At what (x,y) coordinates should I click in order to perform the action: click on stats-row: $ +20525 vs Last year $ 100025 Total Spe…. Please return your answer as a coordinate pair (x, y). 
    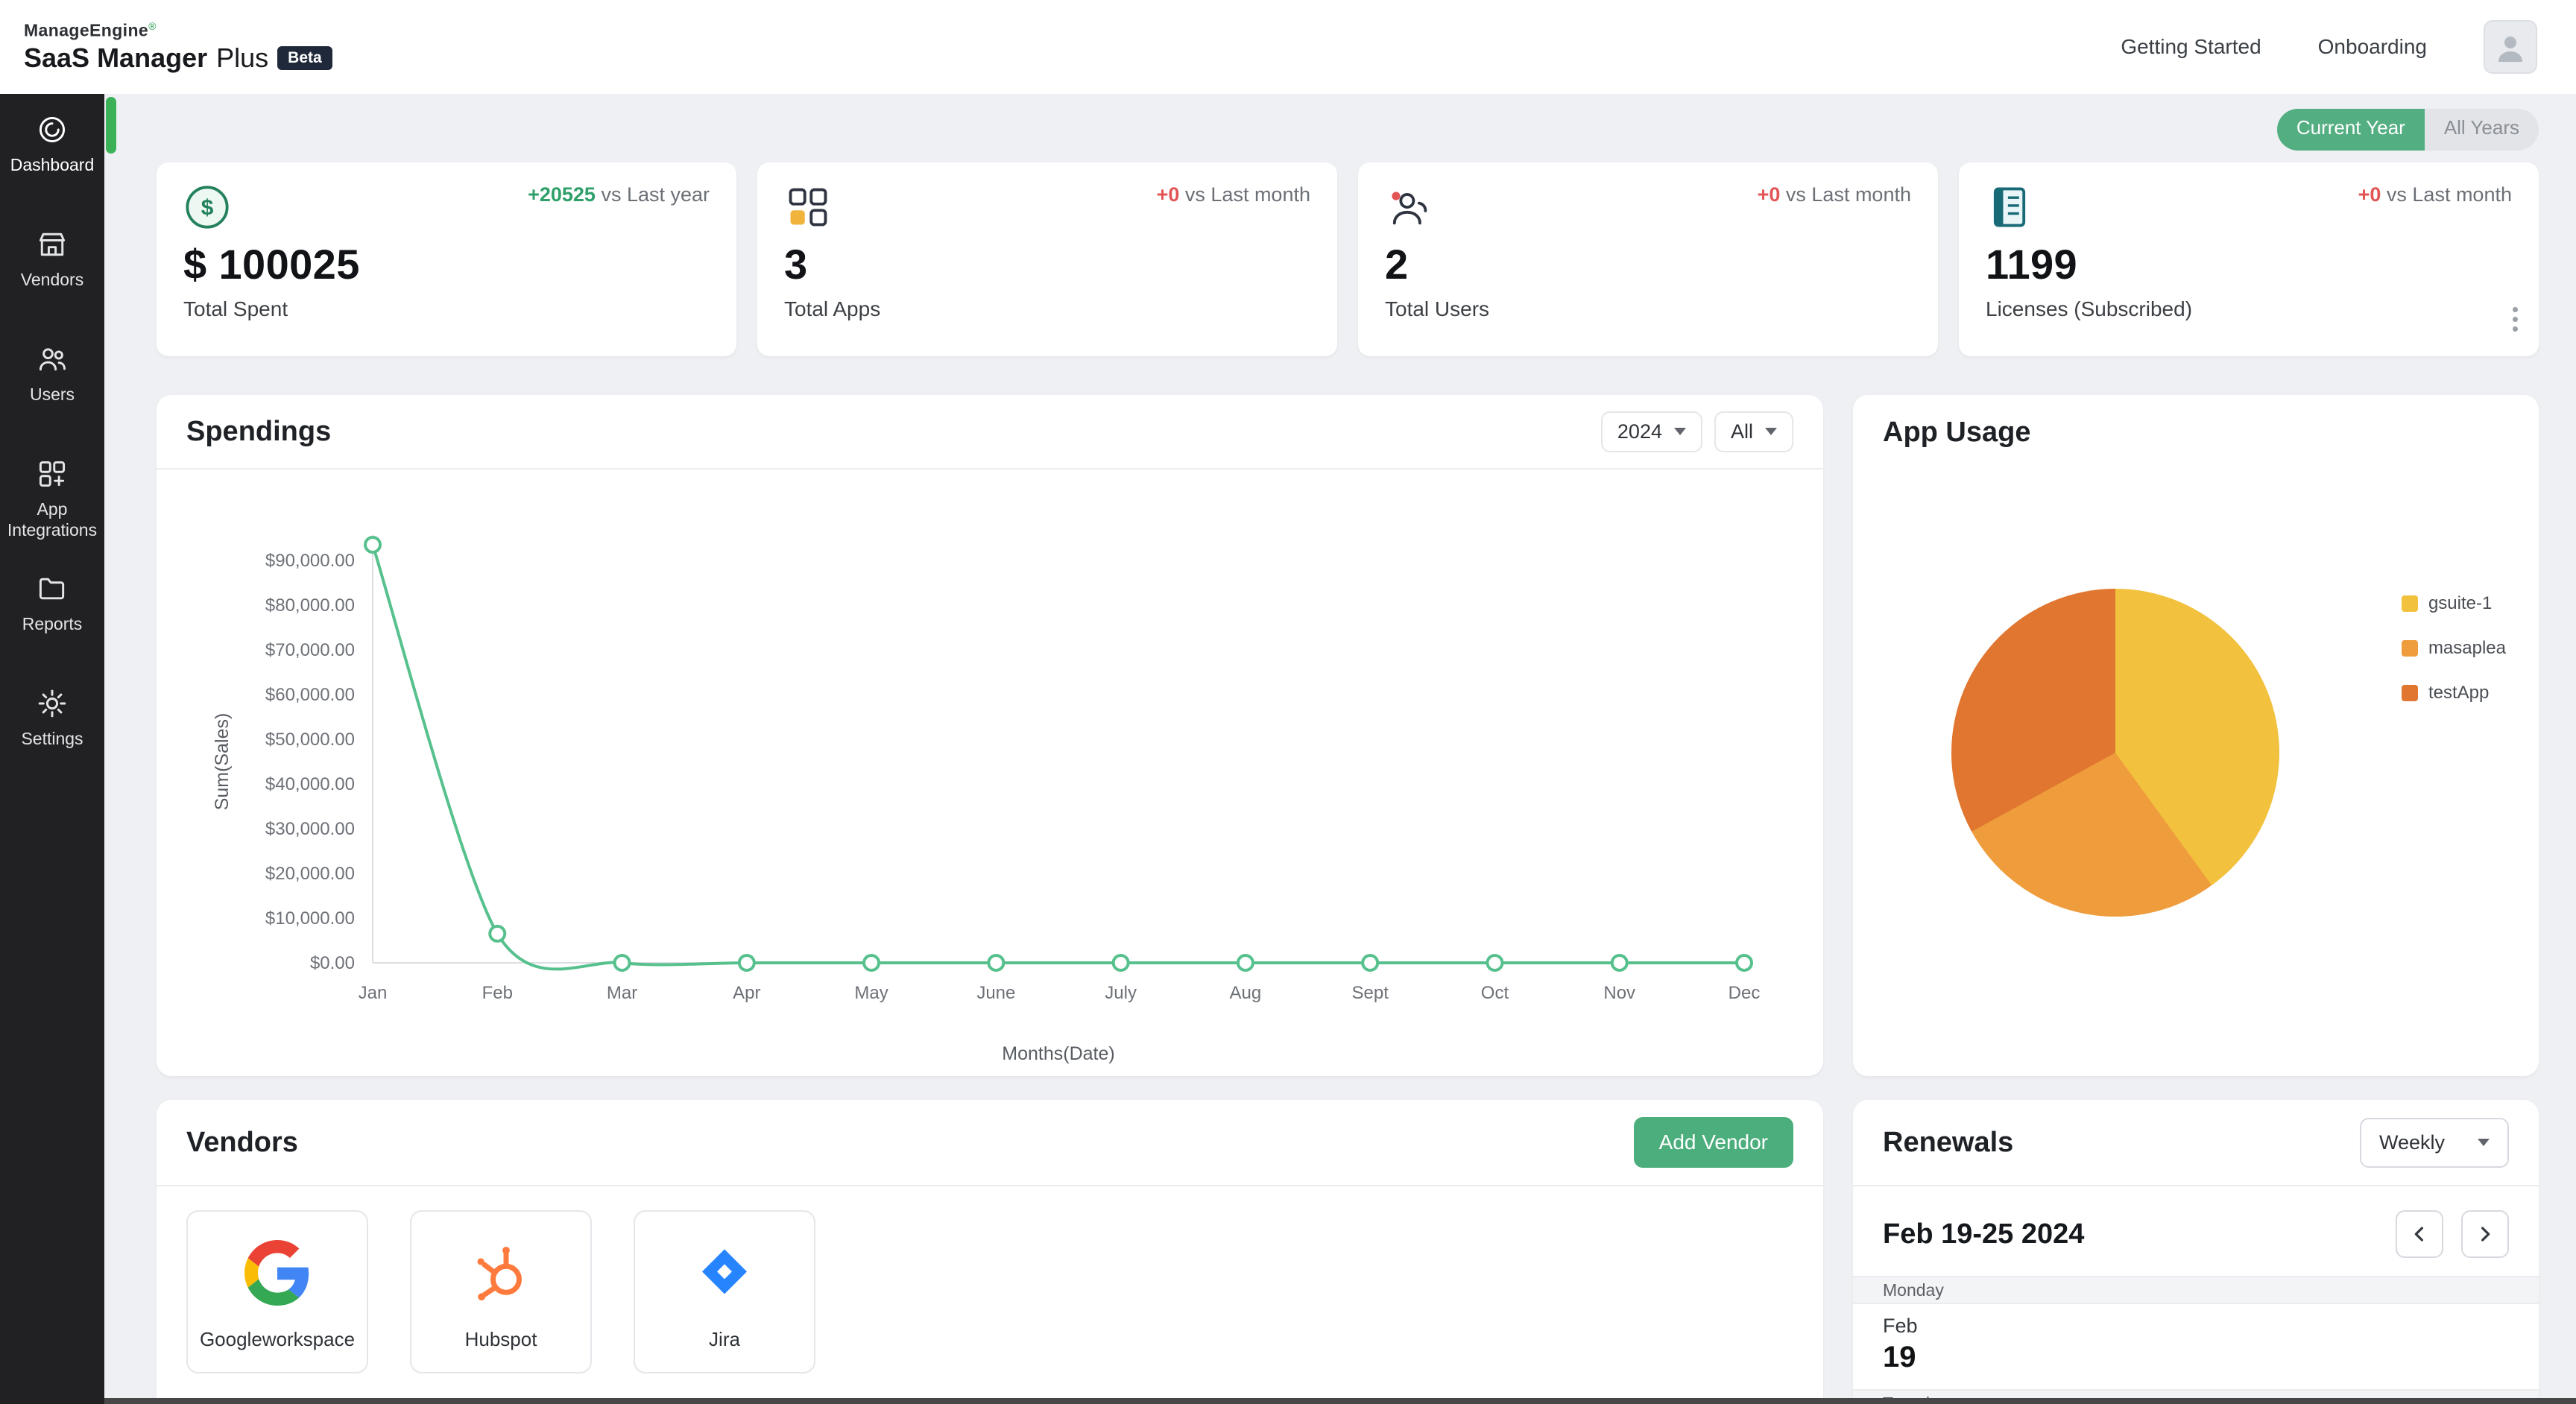
    Looking at the image, I should click on (1348, 259).